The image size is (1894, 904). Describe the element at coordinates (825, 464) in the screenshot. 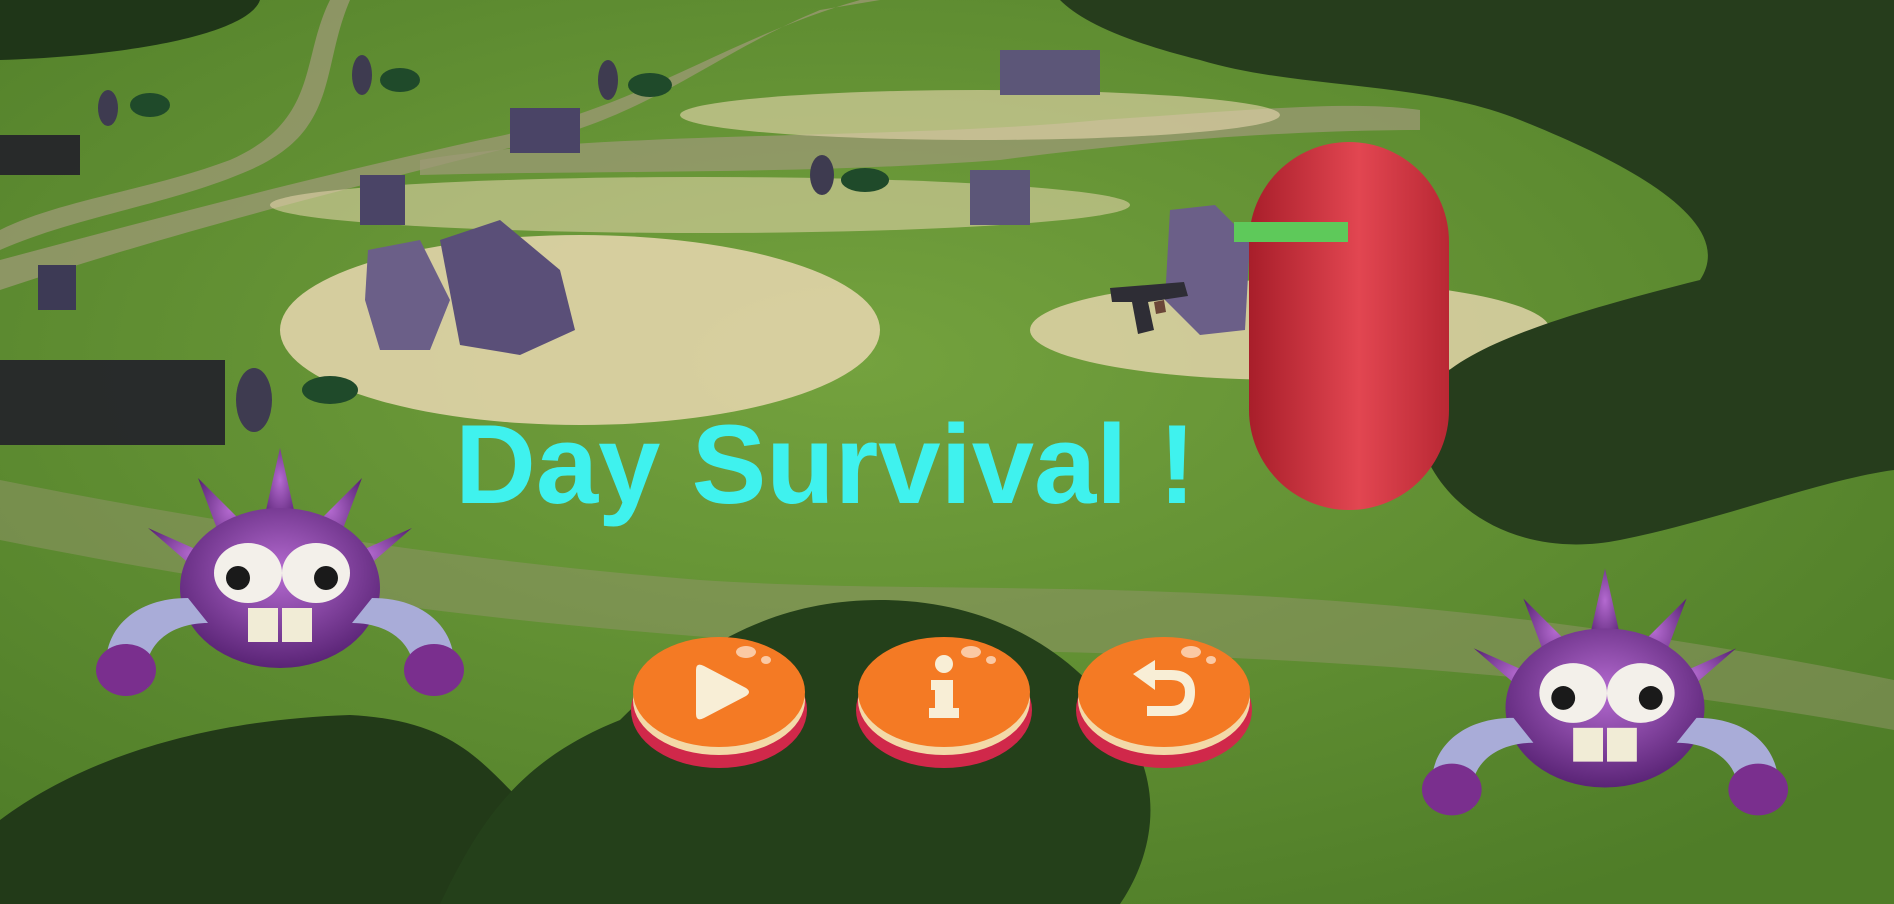

I see `game-title: Day Survival !` at that location.